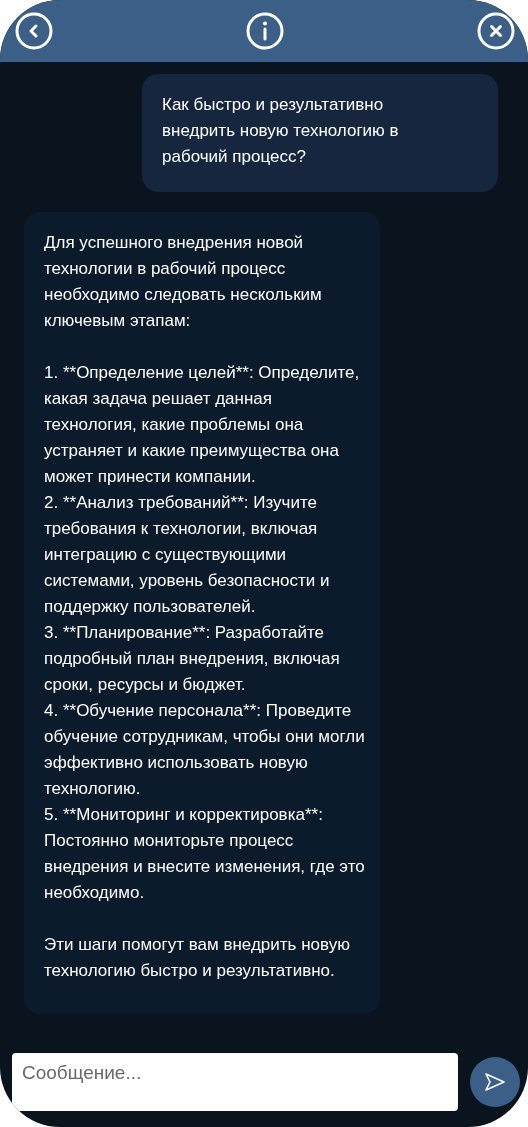  What do you see at coordinates (192, 659) in the screenshot?
I see `message-text: 3. **Планирование**: Разработайте подробный план внедрения, включая сроки, ресурсы и бюджет.` at bounding box center [192, 659].